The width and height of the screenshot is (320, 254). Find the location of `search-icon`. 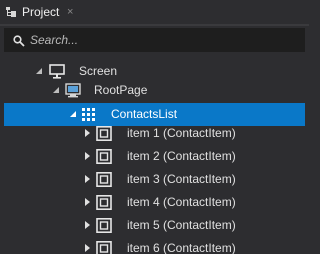

search-icon is located at coordinates (19, 41).